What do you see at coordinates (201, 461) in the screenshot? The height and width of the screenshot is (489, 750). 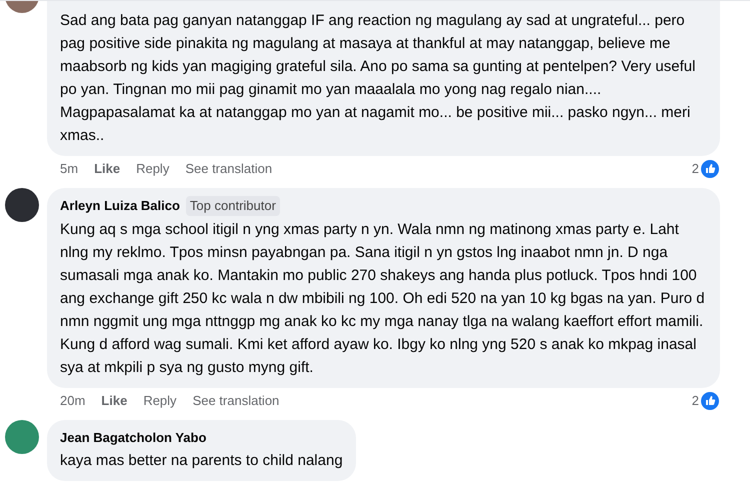 I see `comment-text: kaya mas better na parents to child nalang` at bounding box center [201, 461].